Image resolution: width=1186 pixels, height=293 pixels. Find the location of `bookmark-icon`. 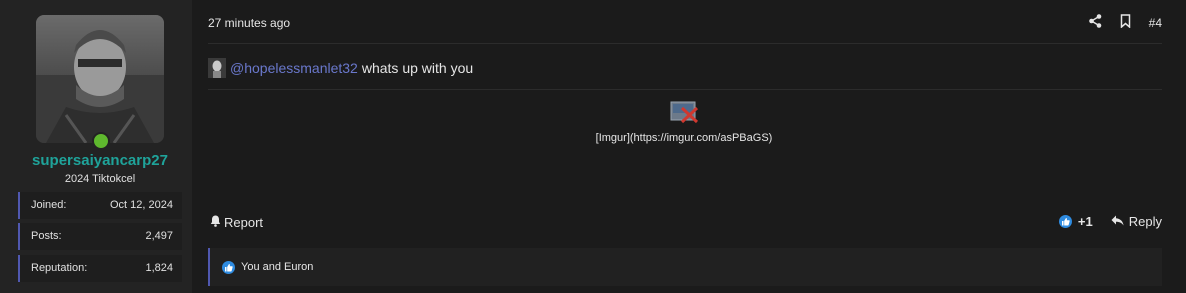

bookmark-icon is located at coordinates (1125, 23).